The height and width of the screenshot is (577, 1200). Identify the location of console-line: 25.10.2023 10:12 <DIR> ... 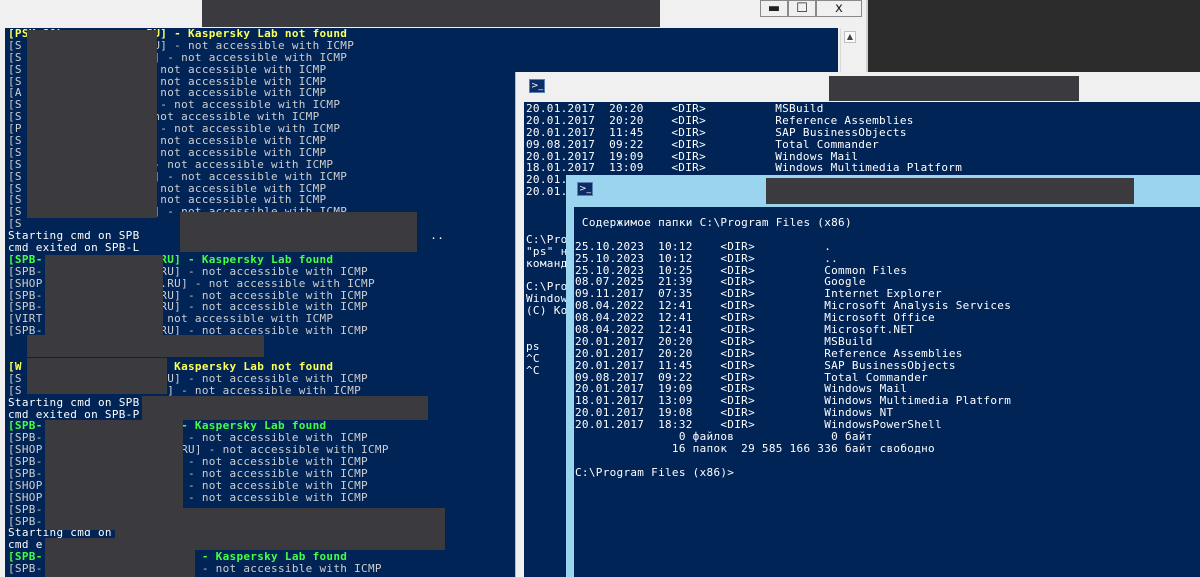
(707, 258).